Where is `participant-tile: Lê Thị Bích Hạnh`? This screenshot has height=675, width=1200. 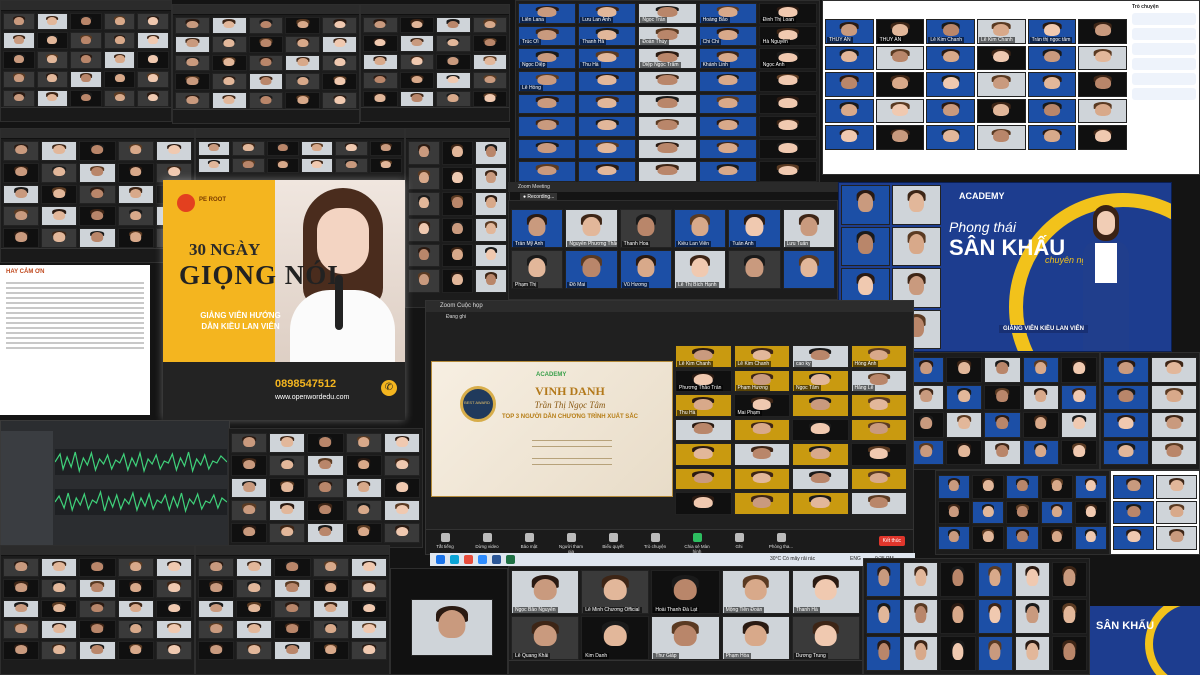 participant-tile: Lê Thị Bích Hạnh is located at coordinates (700, 269).